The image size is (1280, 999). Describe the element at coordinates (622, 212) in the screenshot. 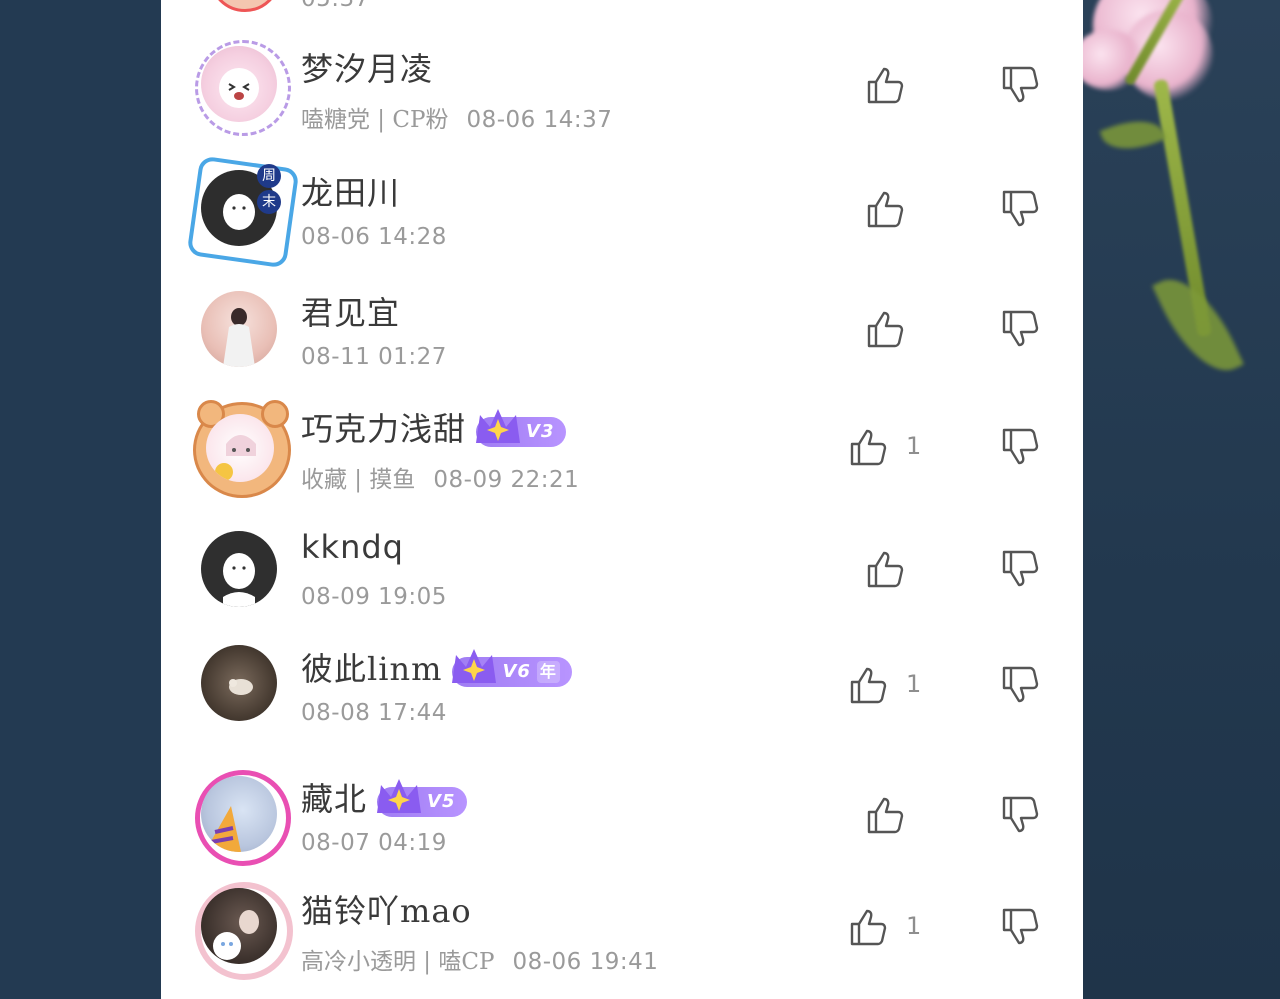

I see `comment-row: 周 末 龙田川 08-06 14:28` at that location.